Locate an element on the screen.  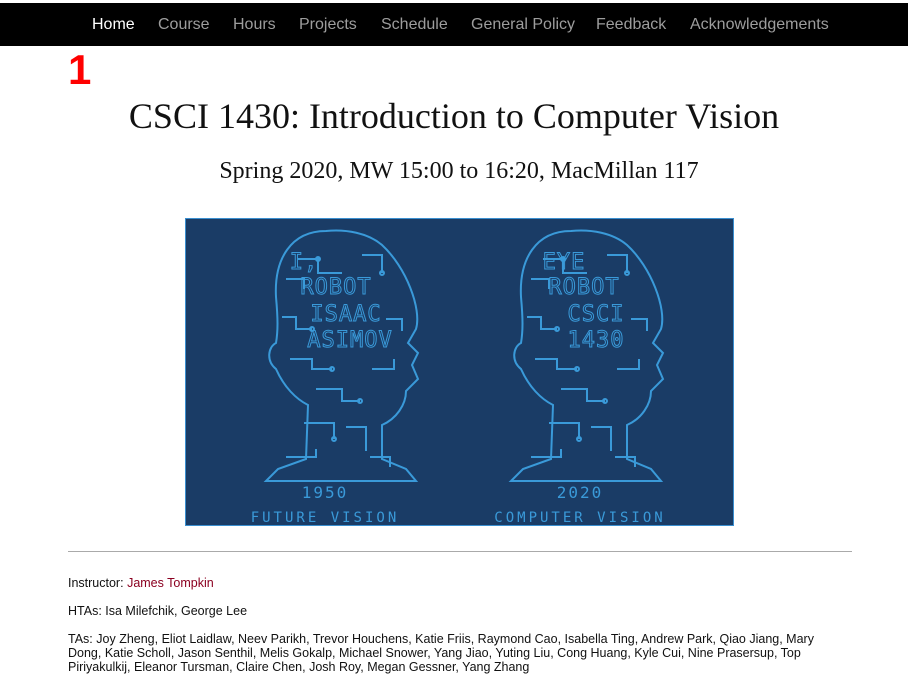
nav-projects: Projects is located at coordinates (328, 24).